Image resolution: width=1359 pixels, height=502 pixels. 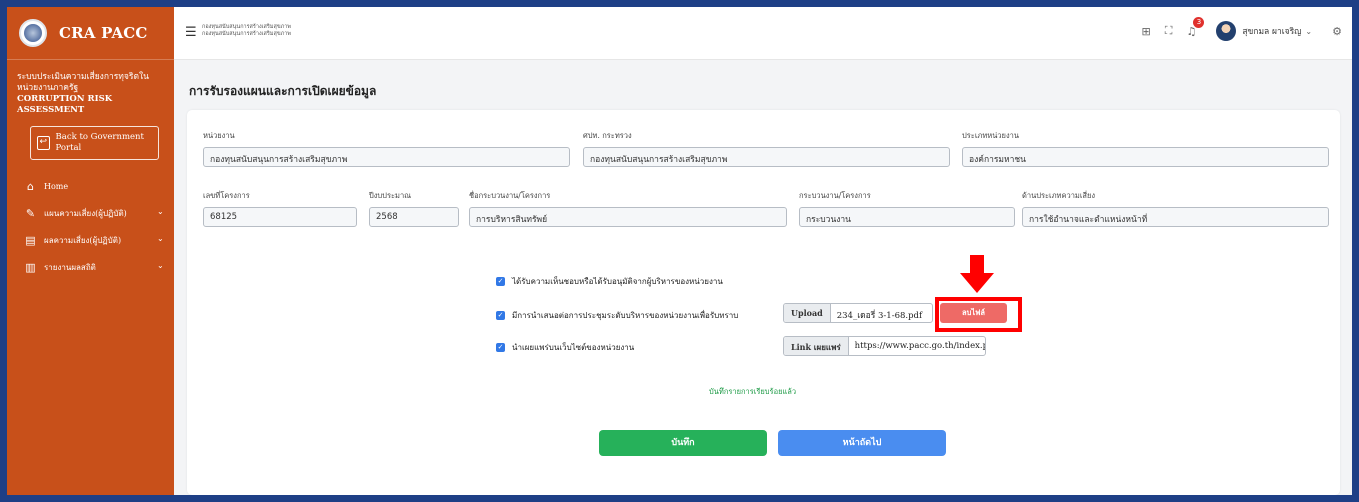 I want to click on back-to-portal-label: Back to Government Portal, so click(x=99, y=142).